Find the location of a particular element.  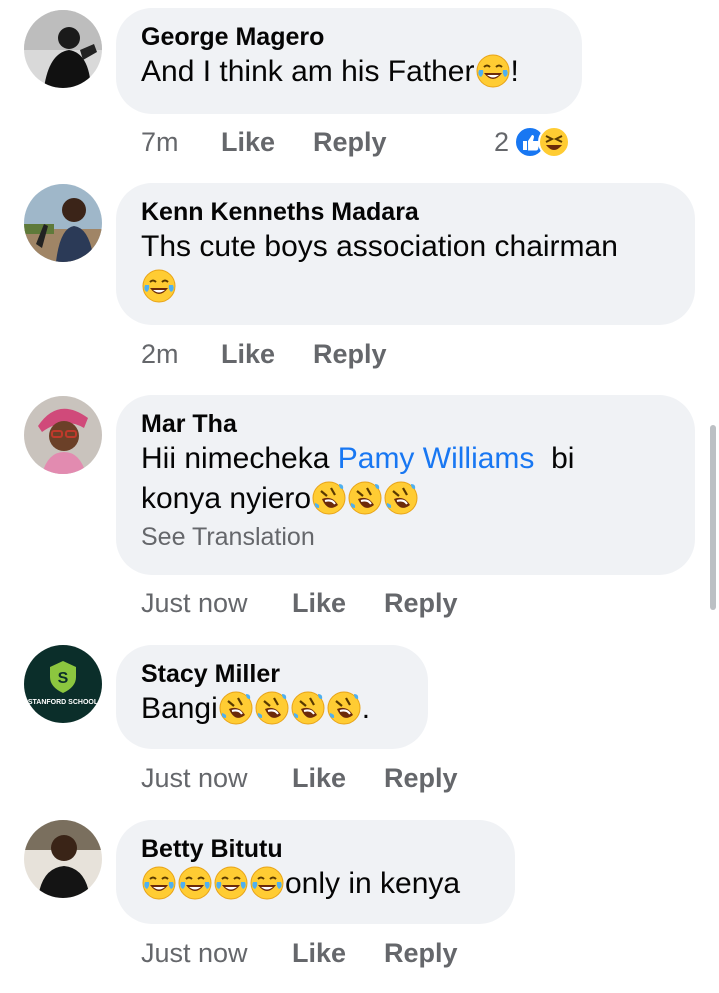

commenter-name: George Magero is located at coordinates (348, 37).